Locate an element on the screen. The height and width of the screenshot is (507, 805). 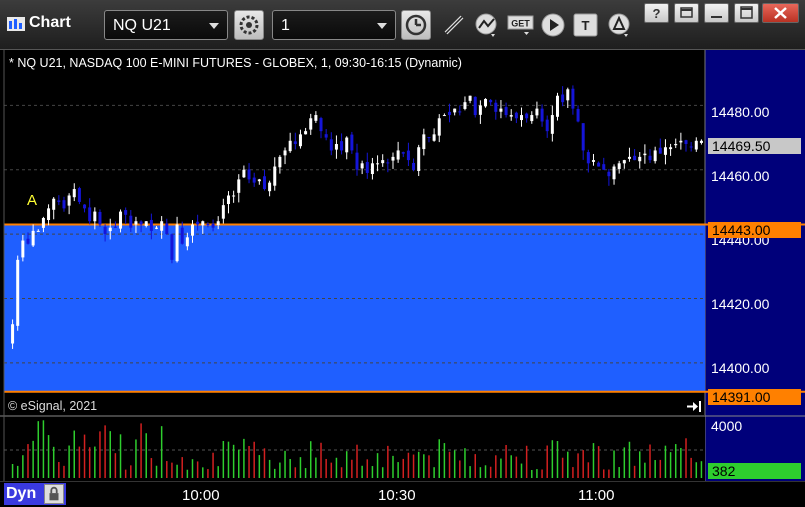
upper-level-tag: 14443.00 is located at coordinates (754, 230).